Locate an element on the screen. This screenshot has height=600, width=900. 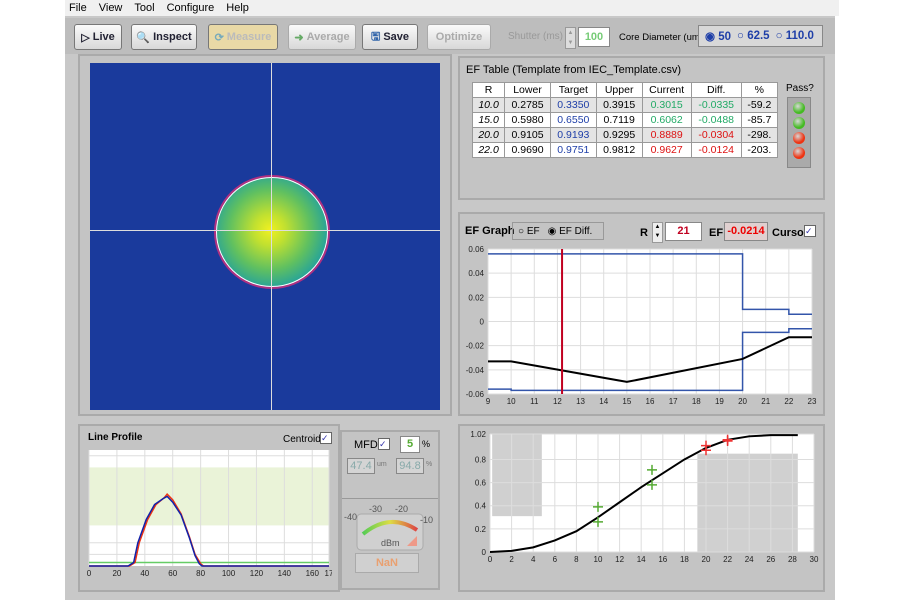
x-tick-label: 40 is located at coordinates (144, 573).